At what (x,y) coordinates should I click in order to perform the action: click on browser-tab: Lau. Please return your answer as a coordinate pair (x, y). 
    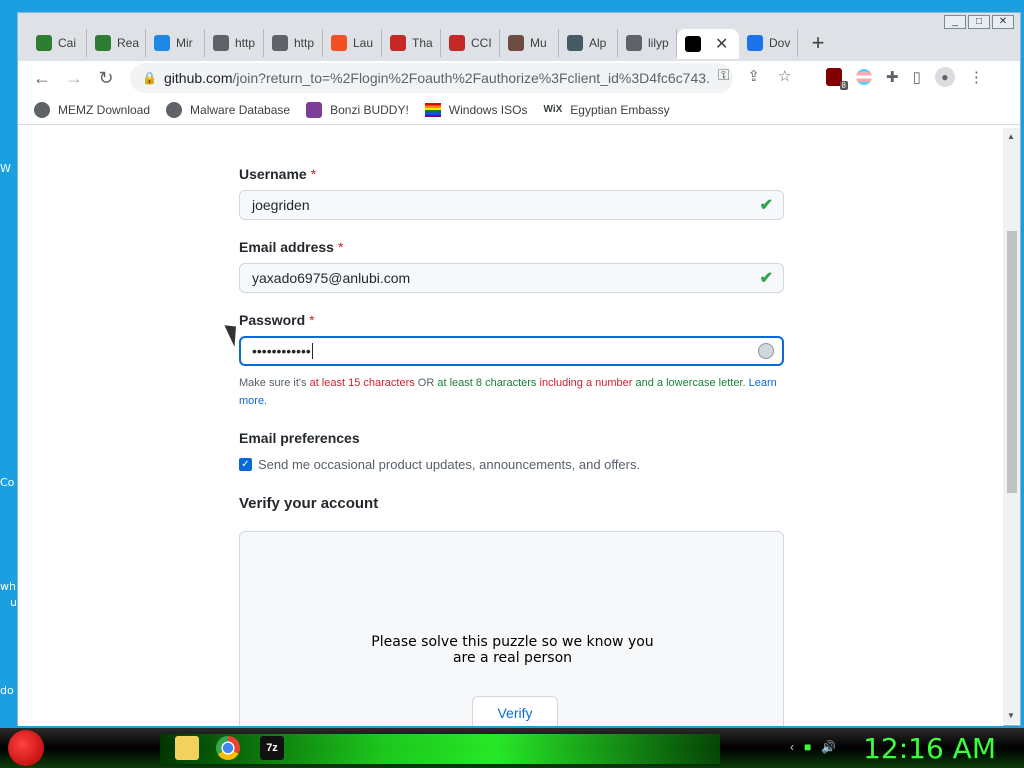
    Looking at the image, I should click on (352, 43).